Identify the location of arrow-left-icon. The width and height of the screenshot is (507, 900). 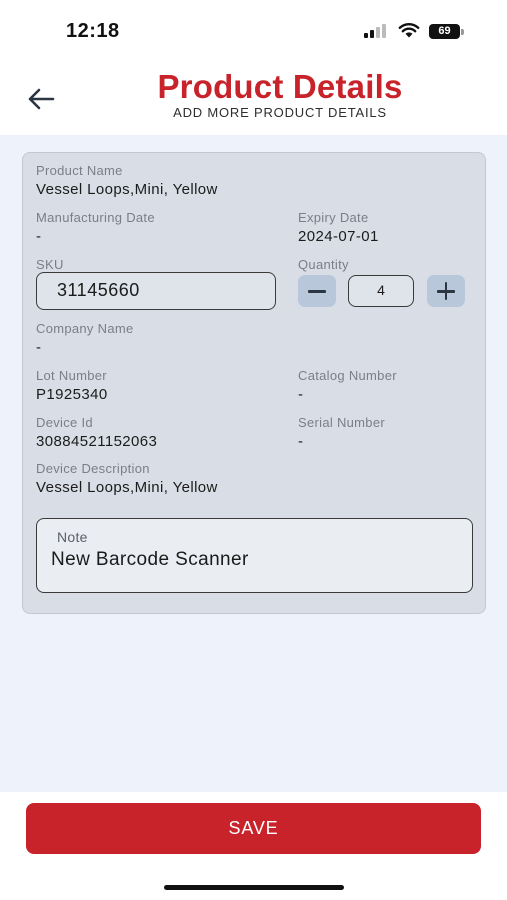
(41, 99).